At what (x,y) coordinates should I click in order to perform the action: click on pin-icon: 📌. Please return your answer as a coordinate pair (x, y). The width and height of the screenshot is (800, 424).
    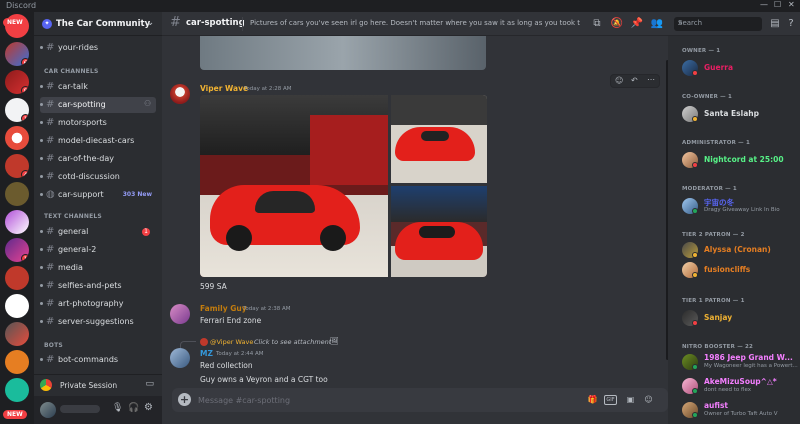
    Looking at the image, I should click on (637, 24).